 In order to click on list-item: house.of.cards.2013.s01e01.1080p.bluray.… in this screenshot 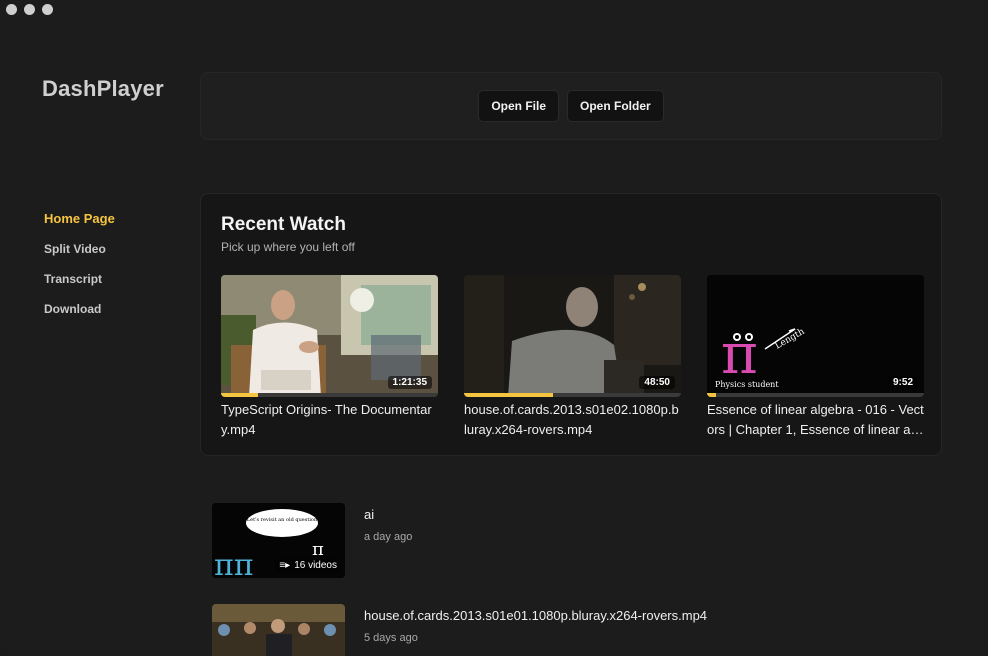, I will do `click(562, 630)`.